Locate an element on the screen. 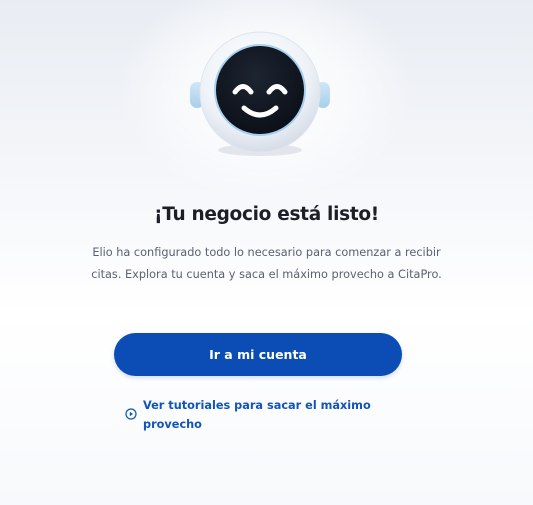  robot-face is located at coordinates (260, 90).